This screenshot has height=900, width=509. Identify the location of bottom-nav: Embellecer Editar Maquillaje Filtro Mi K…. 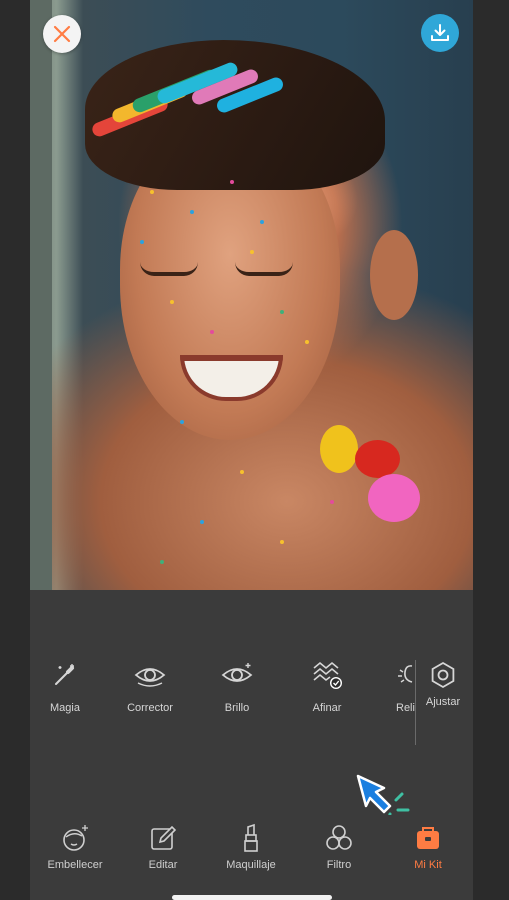
(251, 850).